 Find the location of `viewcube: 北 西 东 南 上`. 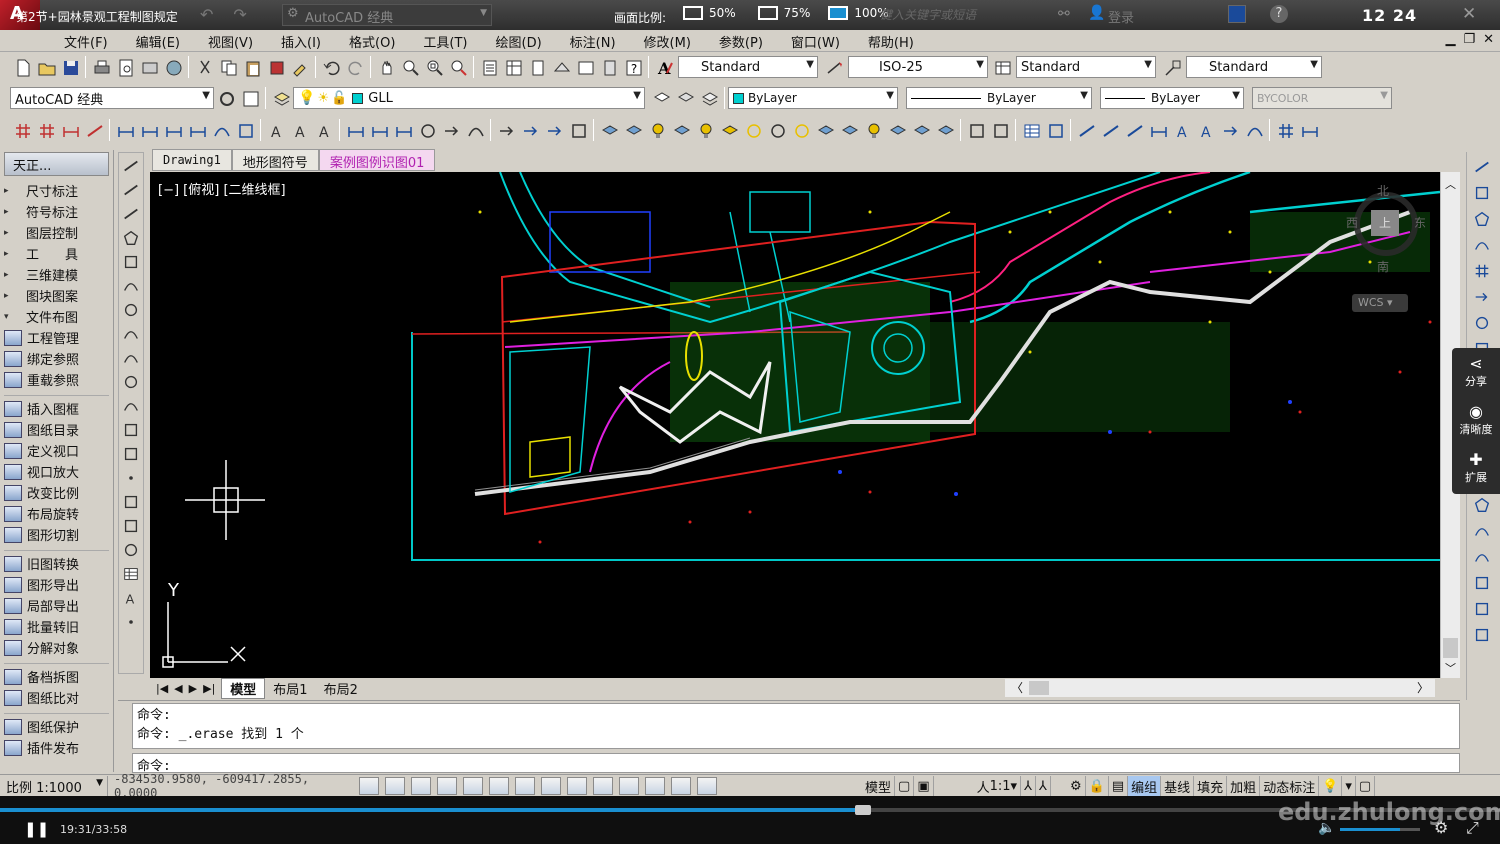

viewcube: 北 西 东 南 上 is located at coordinates (1386, 231).